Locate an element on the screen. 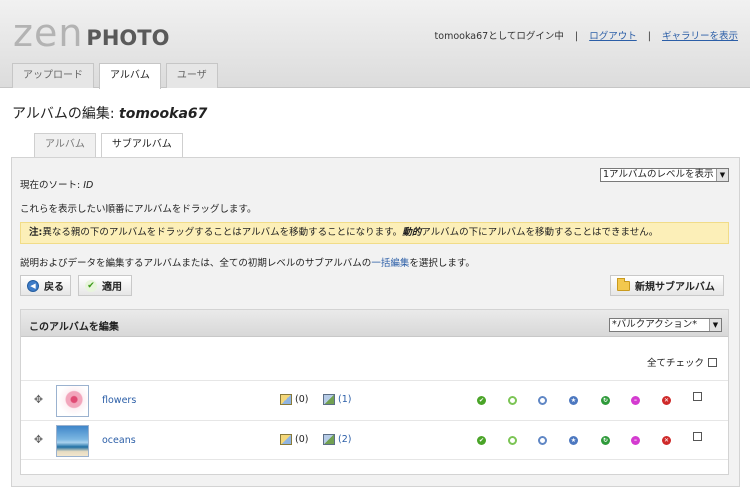  main-tabs: アップロード アルバム ユーザ is located at coordinates (115, 76).